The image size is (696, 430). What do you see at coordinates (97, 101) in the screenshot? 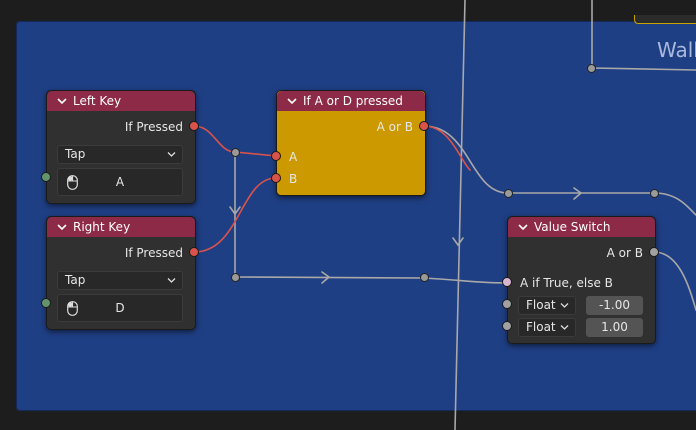
I see `node-title: Left Key` at bounding box center [97, 101].